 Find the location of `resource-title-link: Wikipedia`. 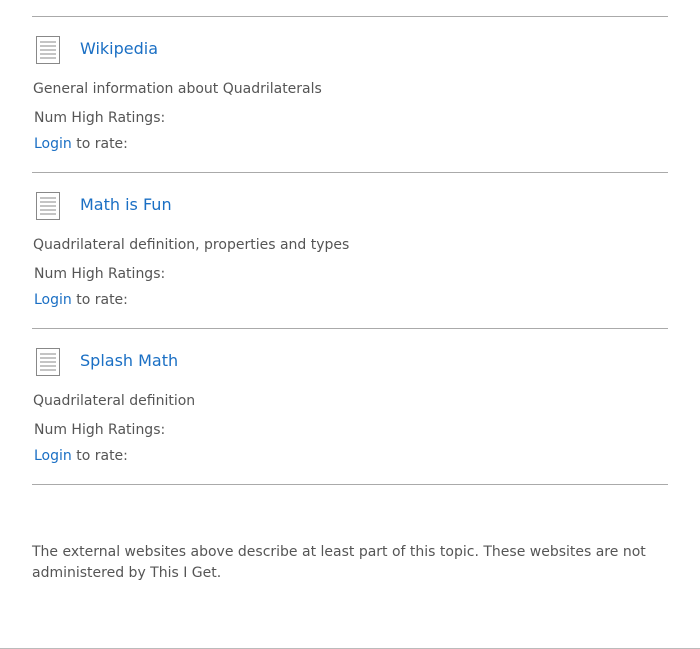

resource-title-link: Wikipedia is located at coordinates (119, 49).